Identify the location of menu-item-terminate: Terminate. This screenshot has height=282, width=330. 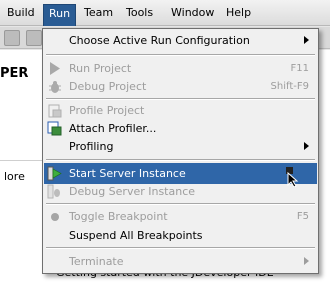
(180, 261).